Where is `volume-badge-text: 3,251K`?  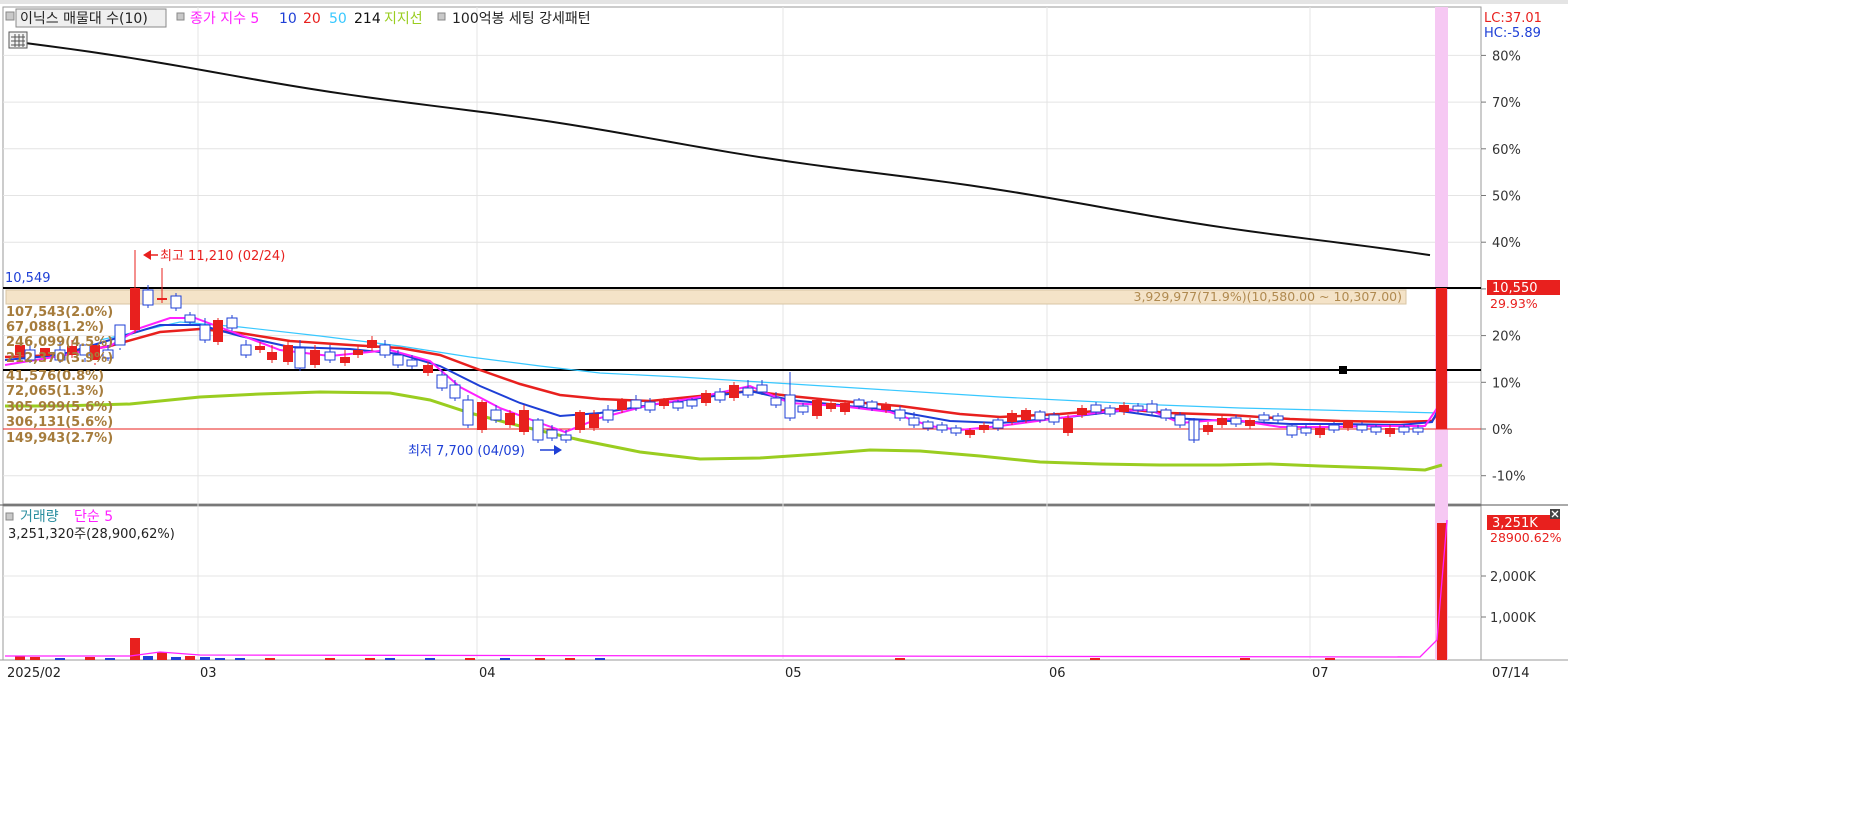
volume-badge-text: 3,251K is located at coordinates (1515, 523).